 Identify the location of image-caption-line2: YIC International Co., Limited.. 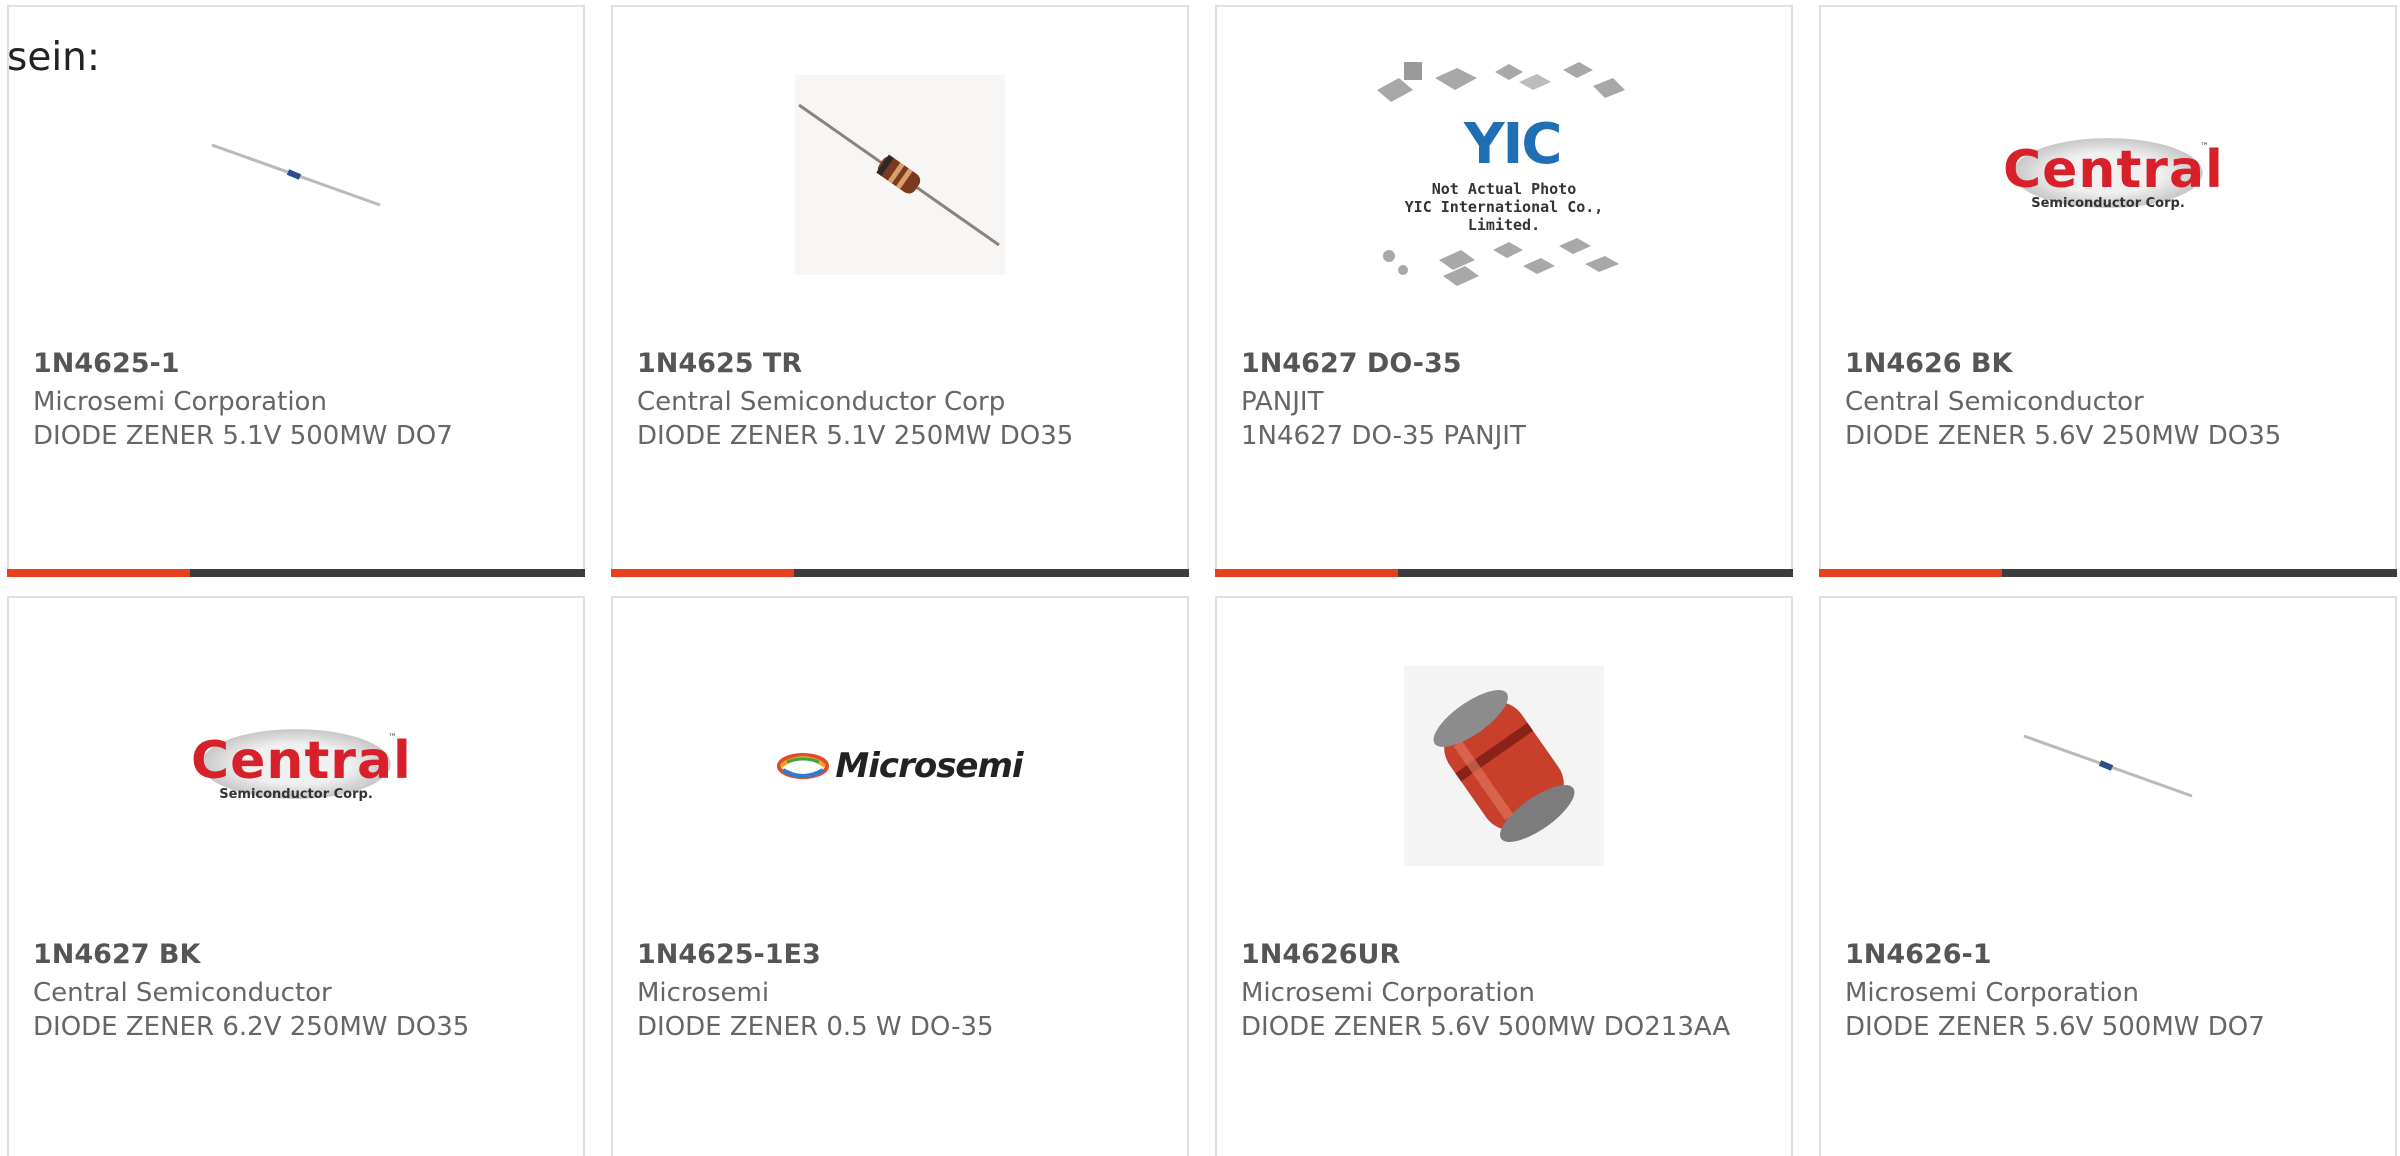
(1504, 216).